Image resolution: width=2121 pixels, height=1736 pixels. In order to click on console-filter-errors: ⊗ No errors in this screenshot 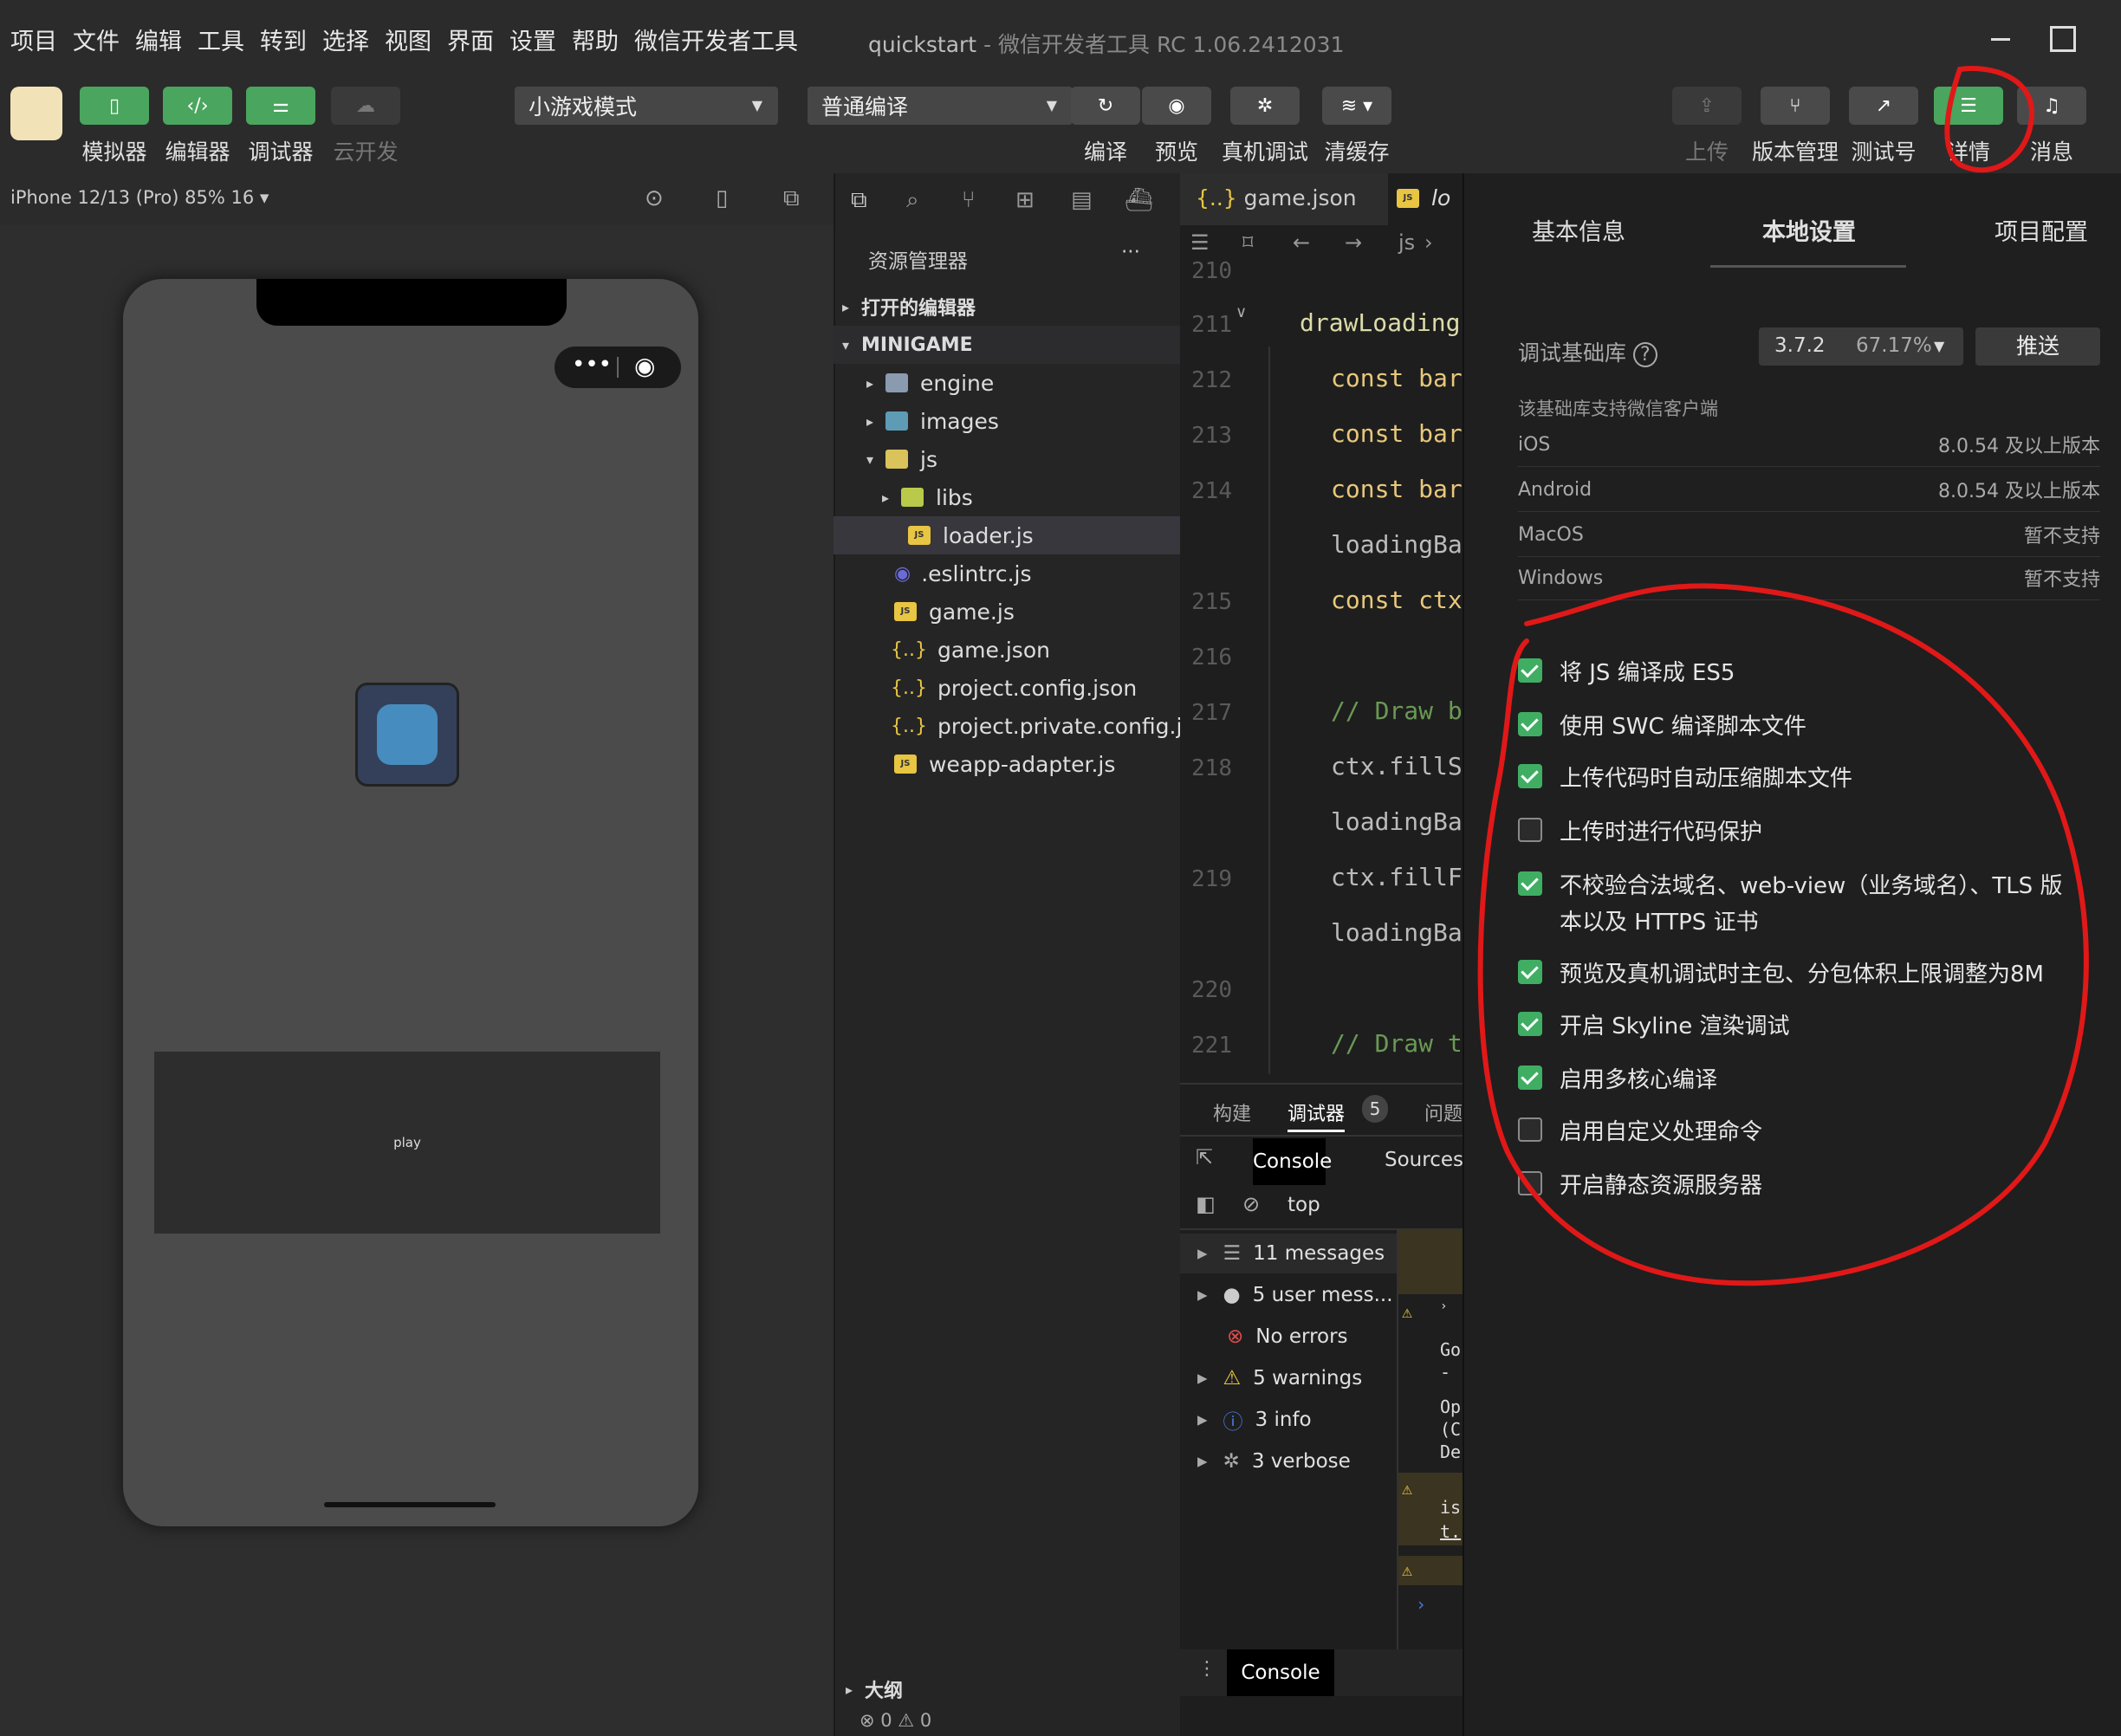, I will do `click(1289, 1337)`.